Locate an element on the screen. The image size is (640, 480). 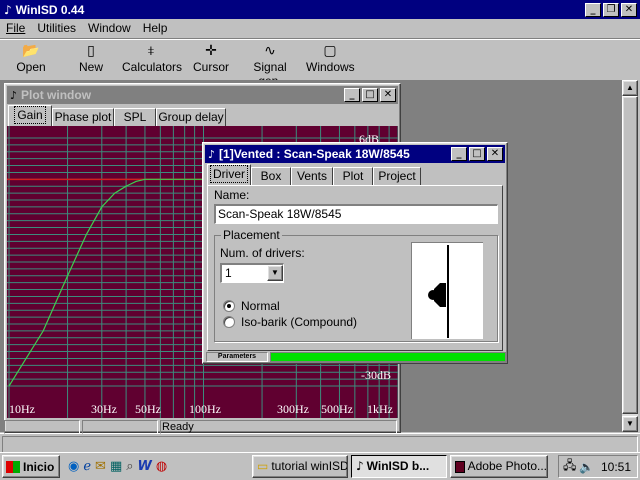
dialog-minimize-icon: _ is located at coordinates (459, 154).